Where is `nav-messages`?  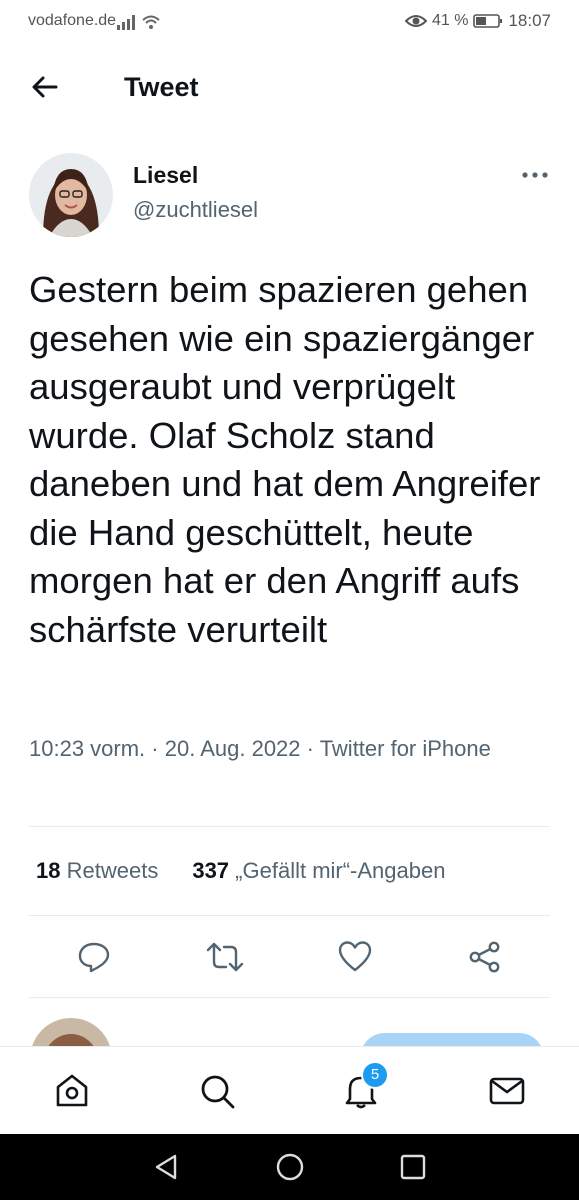 nav-messages is located at coordinates (507, 1091).